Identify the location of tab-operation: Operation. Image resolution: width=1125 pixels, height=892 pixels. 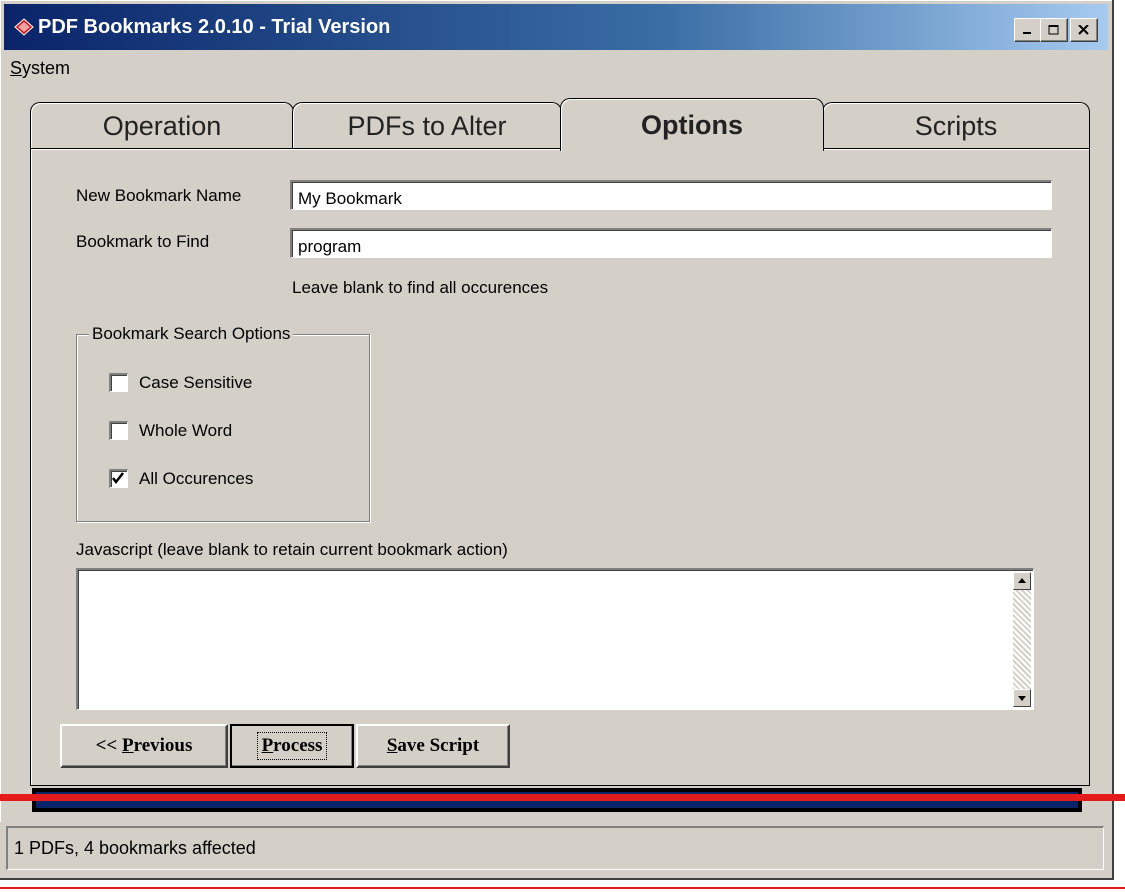
(162, 125).